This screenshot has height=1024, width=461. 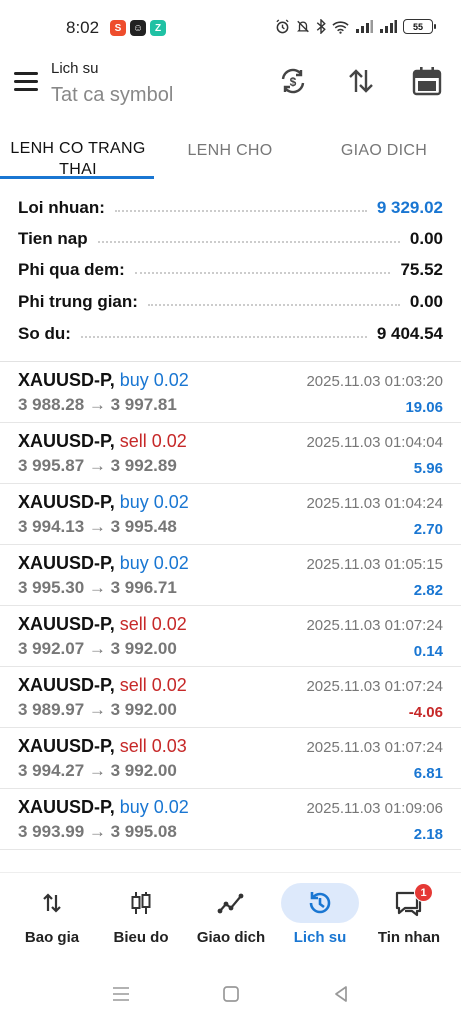 I want to click on trade-profit: 0.14, so click(x=428, y=651).